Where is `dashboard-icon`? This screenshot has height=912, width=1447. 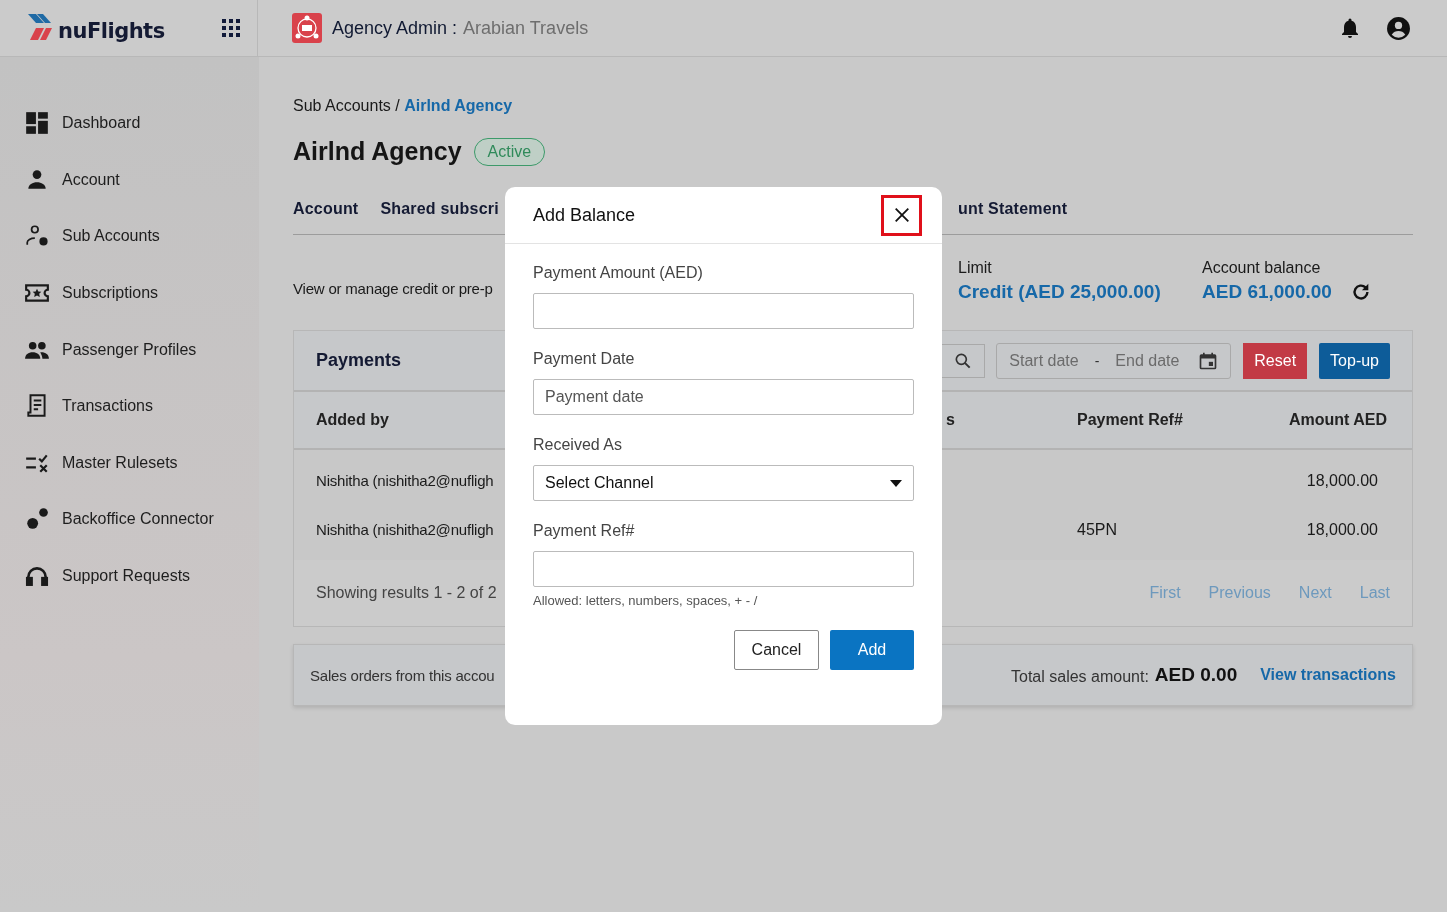 dashboard-icon is located at coordinates (37, 123).